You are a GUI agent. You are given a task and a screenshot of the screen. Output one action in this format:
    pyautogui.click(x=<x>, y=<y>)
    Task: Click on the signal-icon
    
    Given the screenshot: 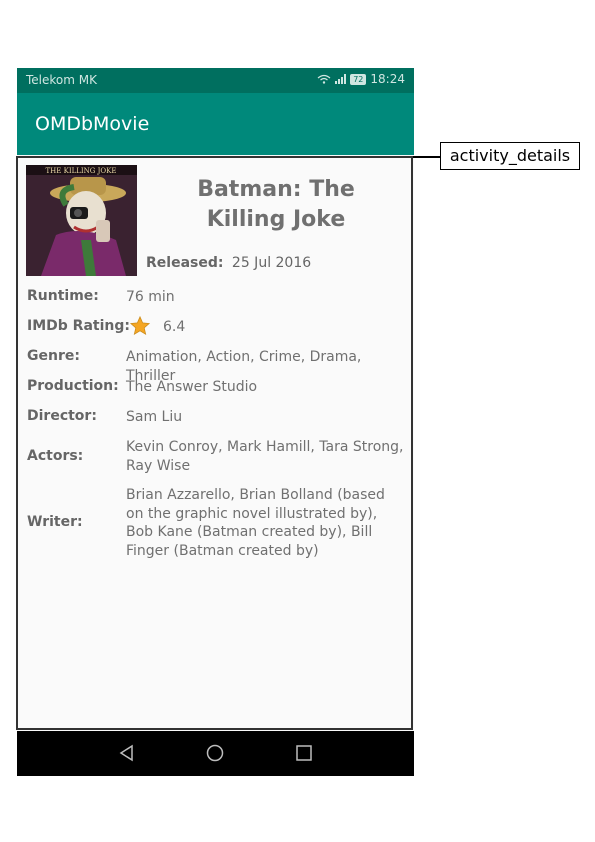 What is the action you would take?
    pyautogui.click(x=341, y=79)
    